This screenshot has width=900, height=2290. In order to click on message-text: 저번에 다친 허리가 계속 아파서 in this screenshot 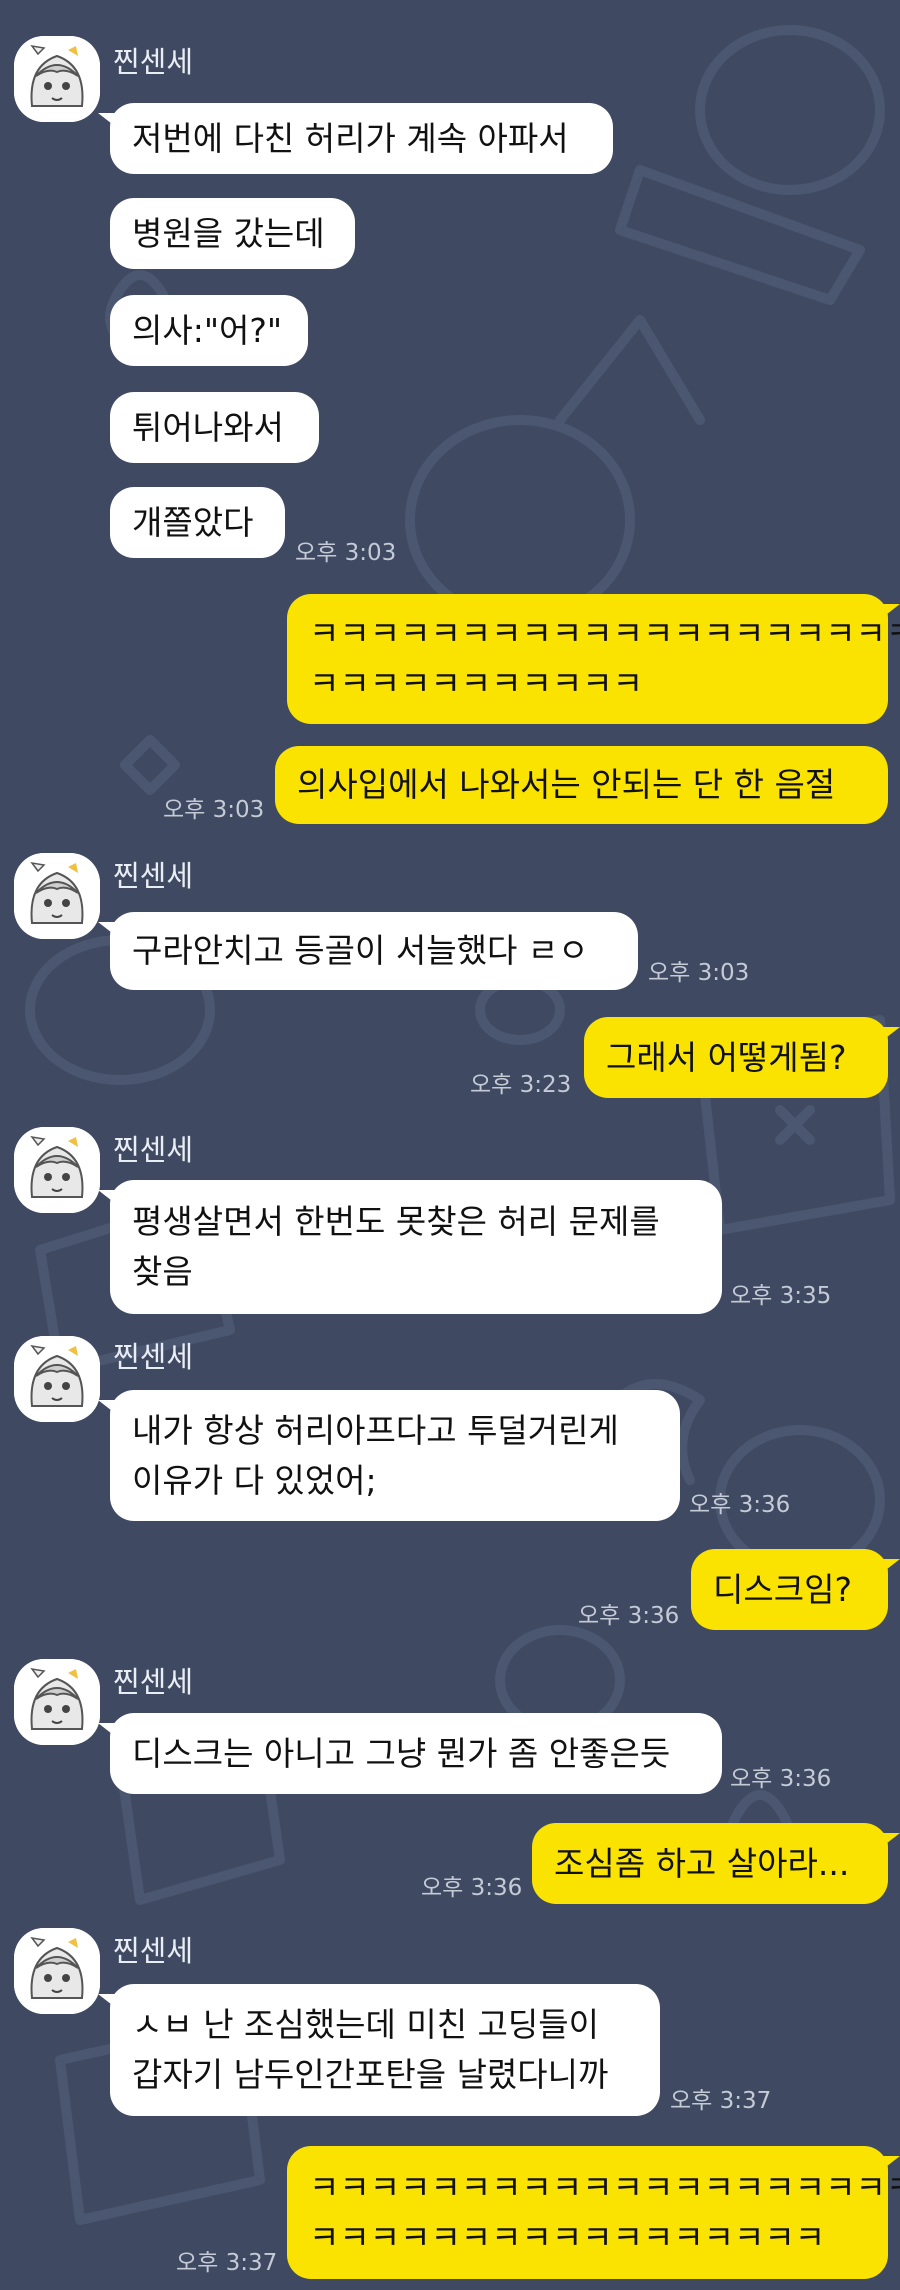, I will do `click(350, 138)`.